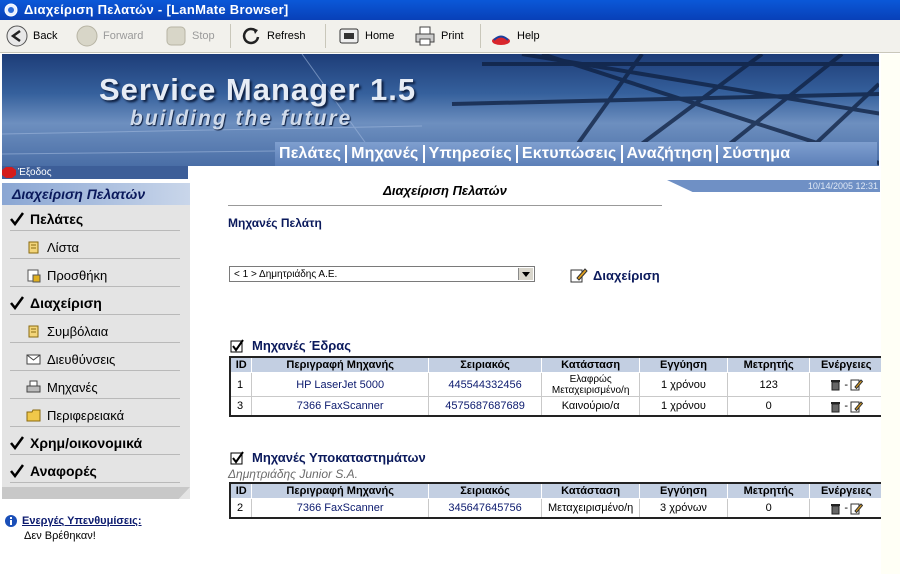 This screenshot has height=575, width=900. What do you see at coordinates (230, 36) in the screenshot?
I see `toolbar-separator` at bounding box center [230, 36].